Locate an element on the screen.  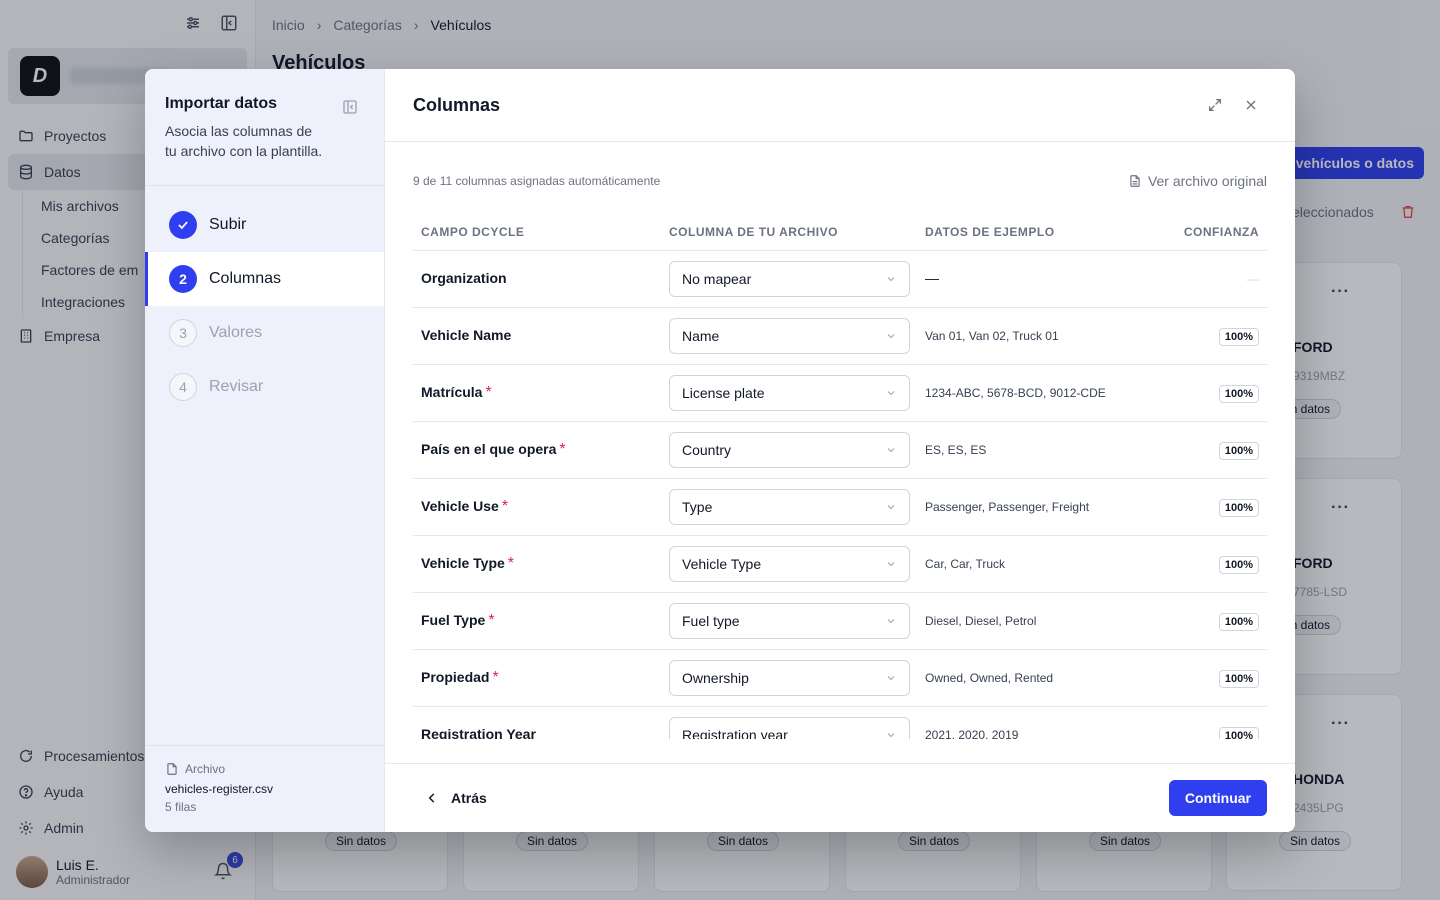
header-campo: CAMPO DCYCLE is located at coordinates (473, 232).